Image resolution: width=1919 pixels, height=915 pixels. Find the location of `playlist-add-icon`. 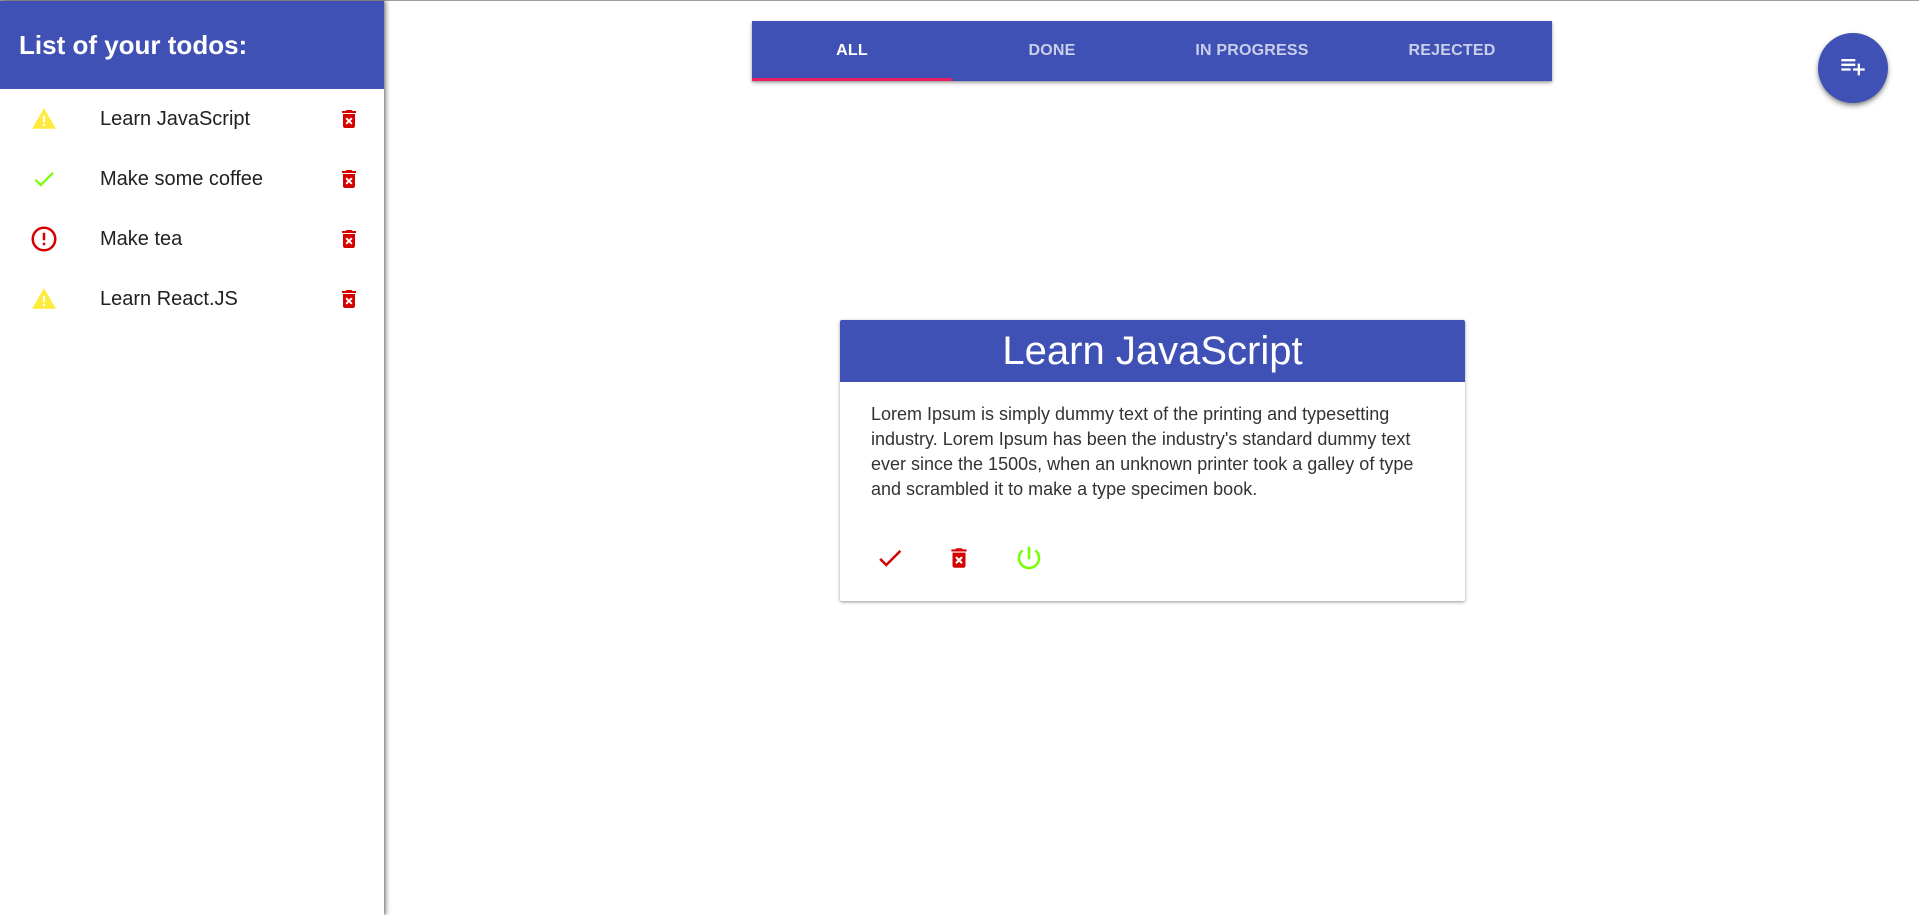

playlist-add-icon is located at coordinates (1853, 68).